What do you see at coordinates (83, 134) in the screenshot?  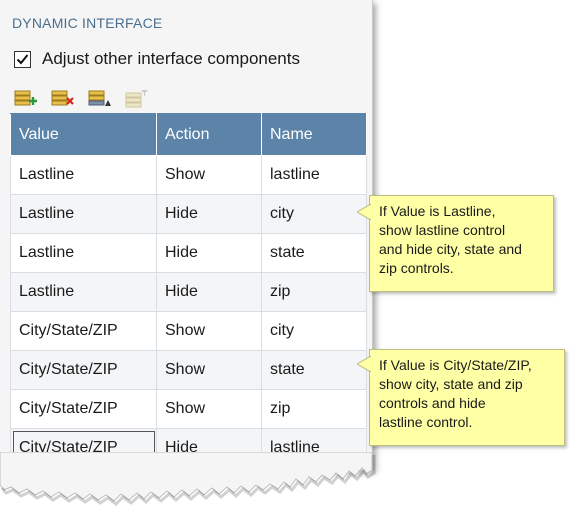 I see `column-header-value: Value` at bounding box center [83, 134].